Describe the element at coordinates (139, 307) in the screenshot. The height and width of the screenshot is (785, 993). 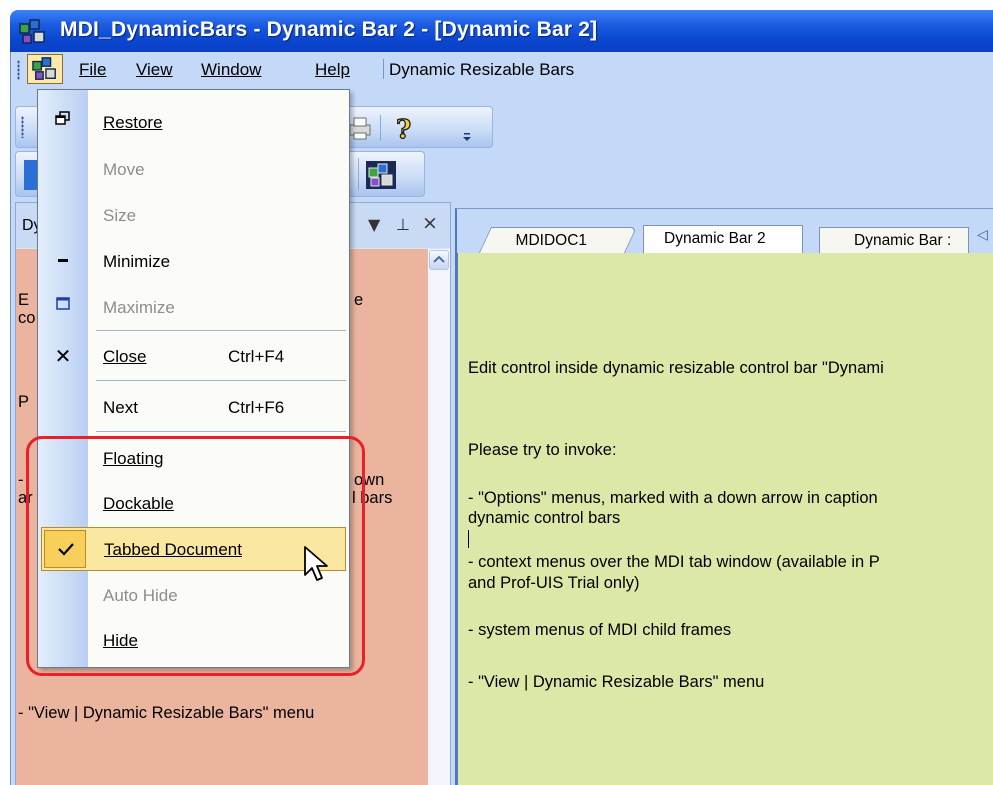
I see `menu-item-label: Maximize` at that location.